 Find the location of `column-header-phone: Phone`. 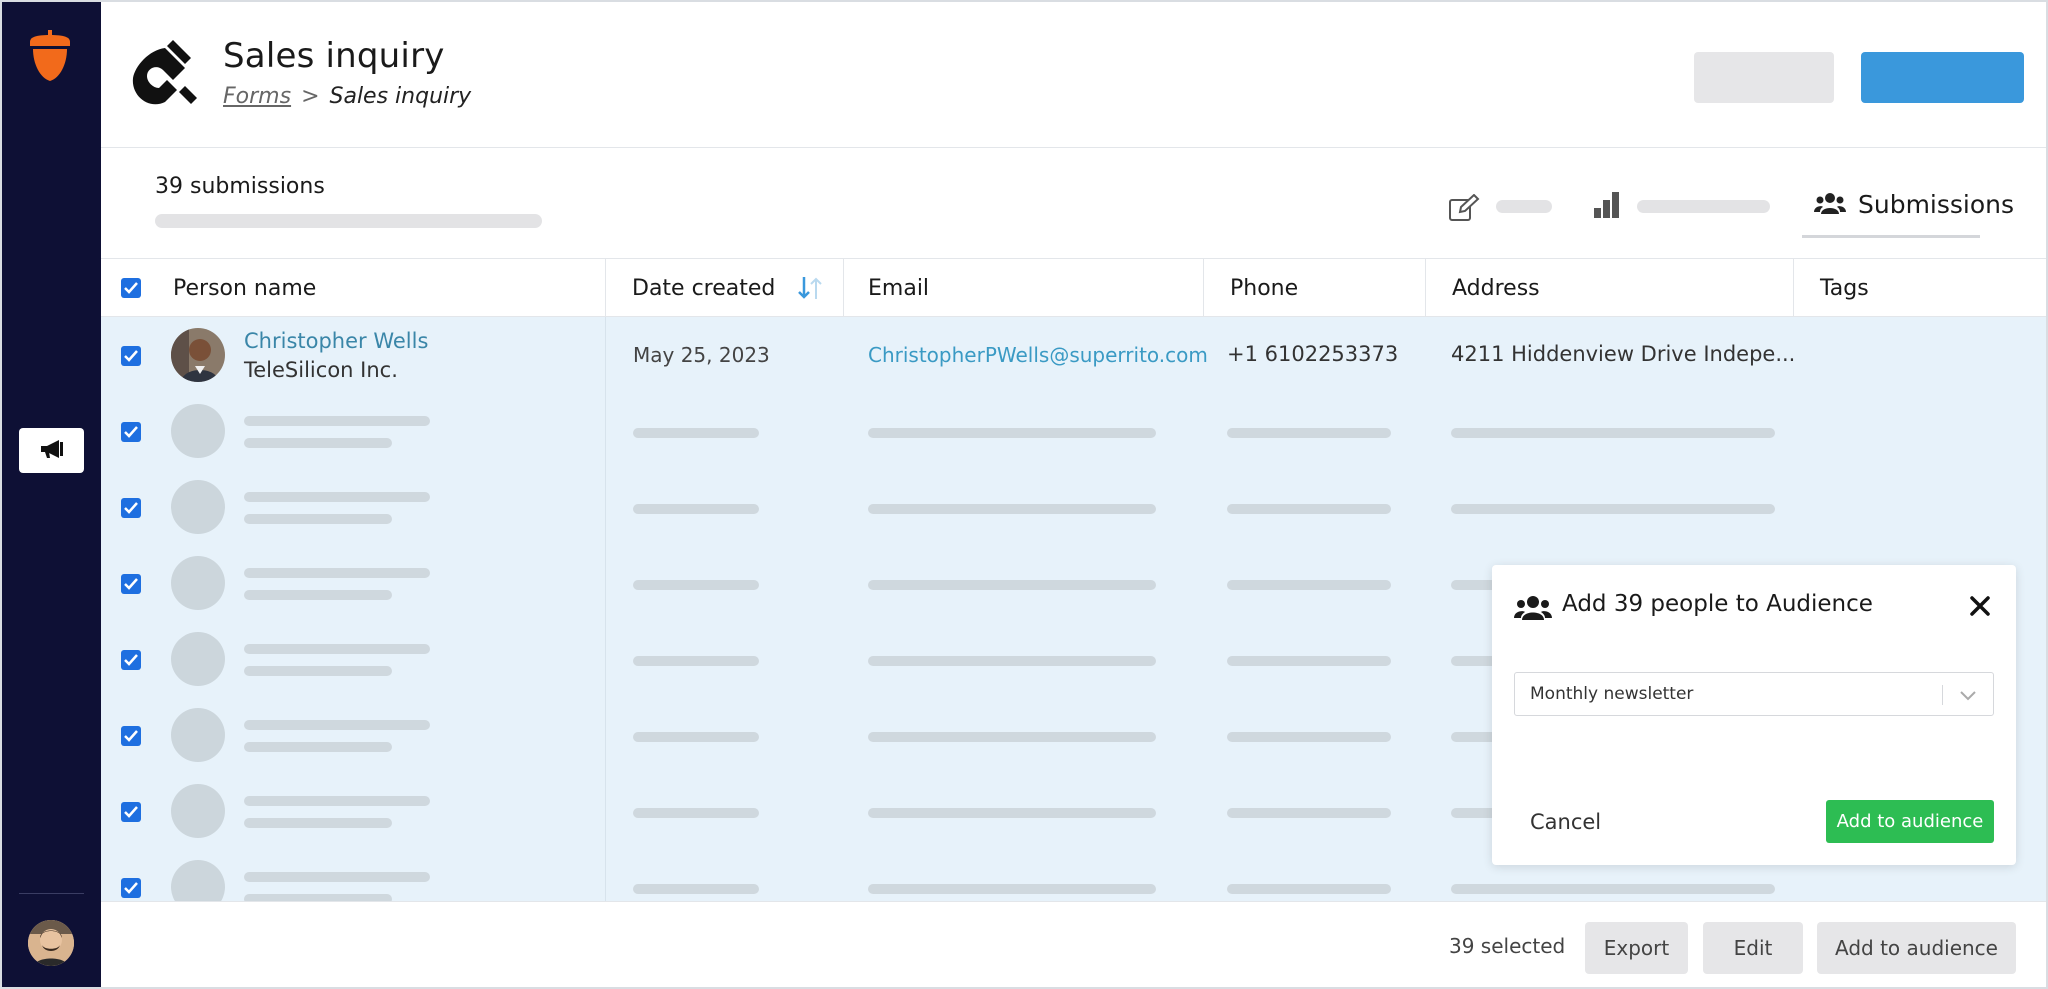

column-header-phone: Phone is located at coordinates (1314, 288).